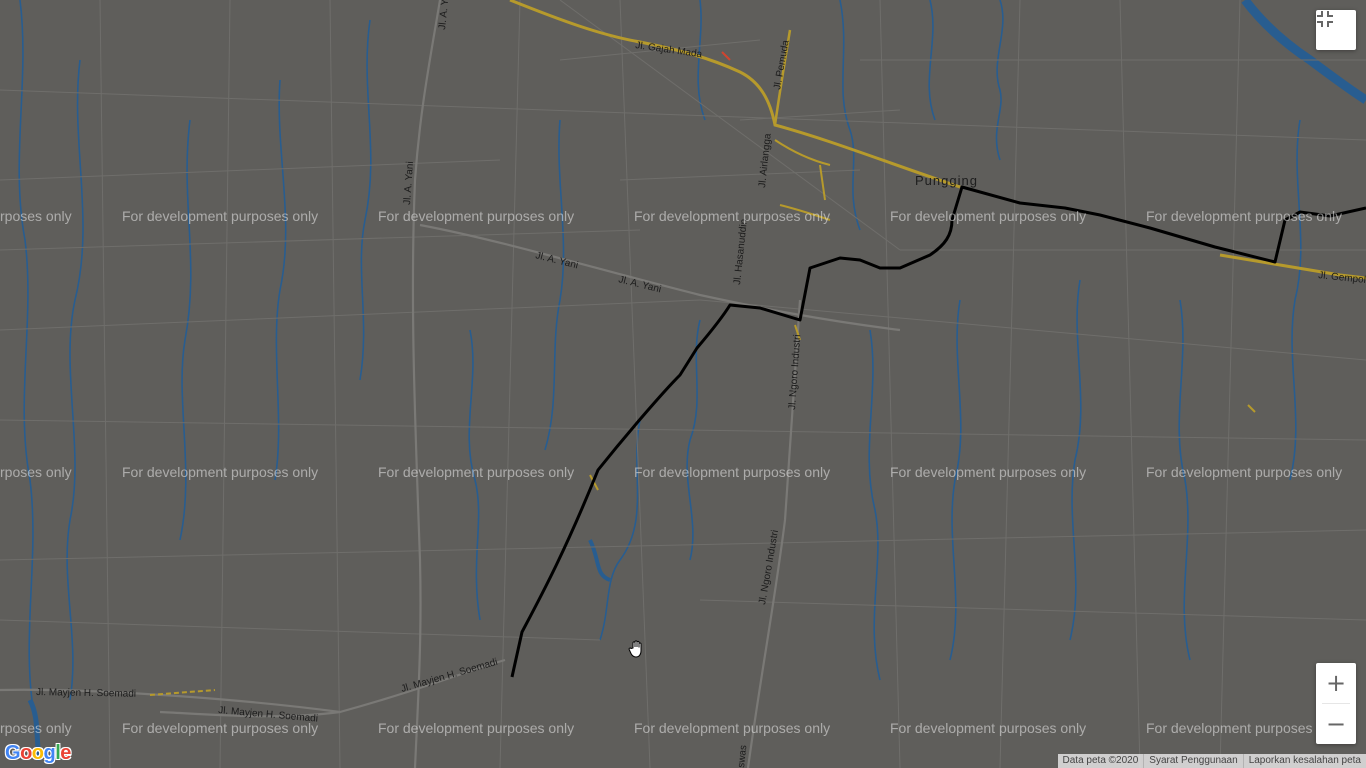 This screenshot has width=1366, height=768. I want to click on fullscreen-exit-icon, so click(1325, 19).